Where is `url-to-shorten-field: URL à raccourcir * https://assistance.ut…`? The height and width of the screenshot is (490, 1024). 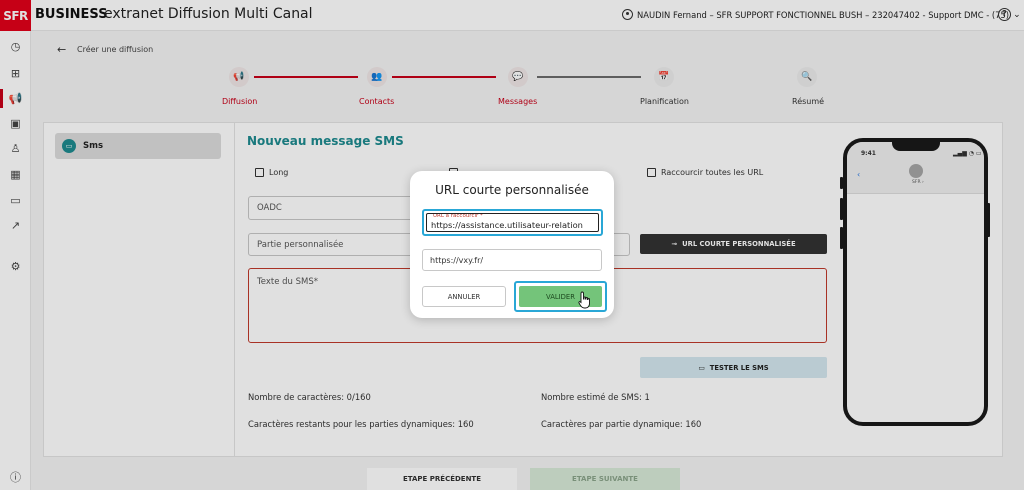
url-to-shorten-field: URL à raccourcir * https://assistance.ut… is located at coordinates (512, 222).